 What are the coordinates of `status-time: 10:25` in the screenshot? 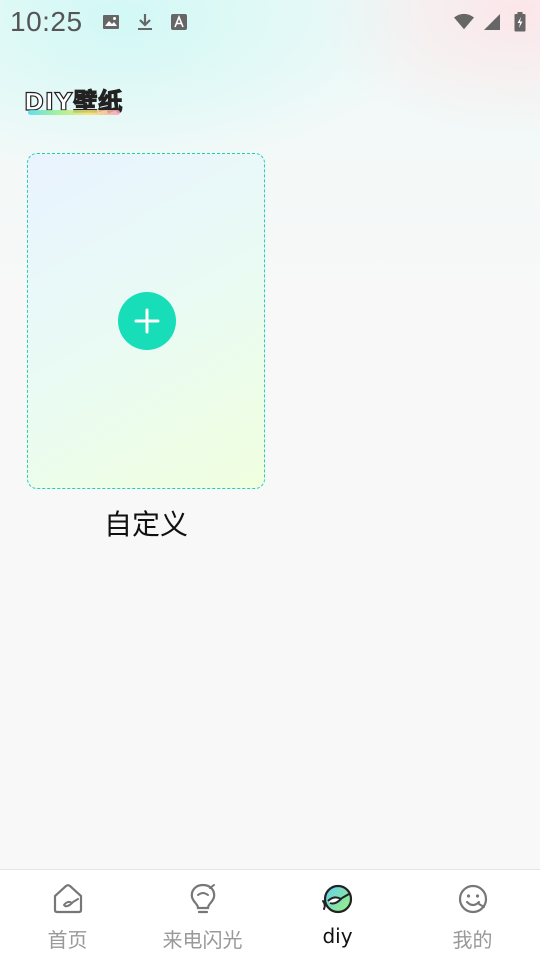 It's located at (46, 21).